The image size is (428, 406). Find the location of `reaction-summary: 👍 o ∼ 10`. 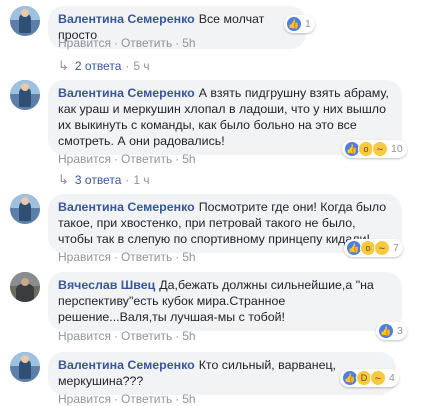

reaction-summary: 👍 o ∼ 10 is located at coordinates (374, 149).